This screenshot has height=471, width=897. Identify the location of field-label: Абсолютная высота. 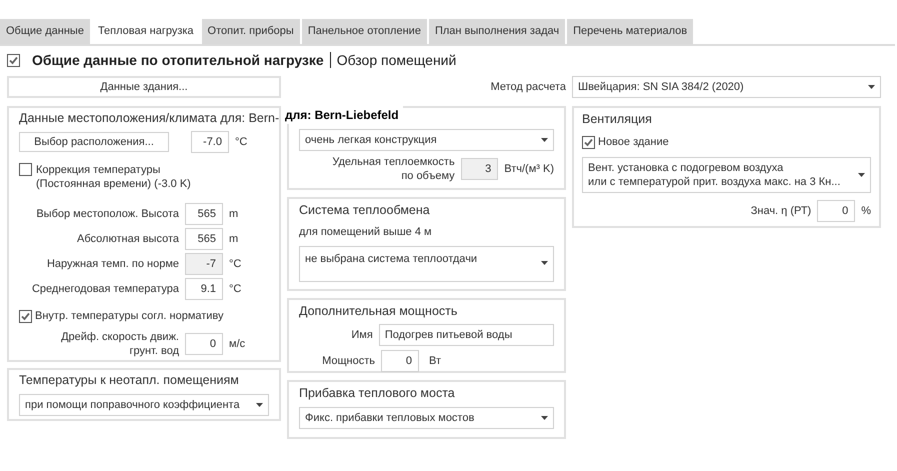
(127, 239).